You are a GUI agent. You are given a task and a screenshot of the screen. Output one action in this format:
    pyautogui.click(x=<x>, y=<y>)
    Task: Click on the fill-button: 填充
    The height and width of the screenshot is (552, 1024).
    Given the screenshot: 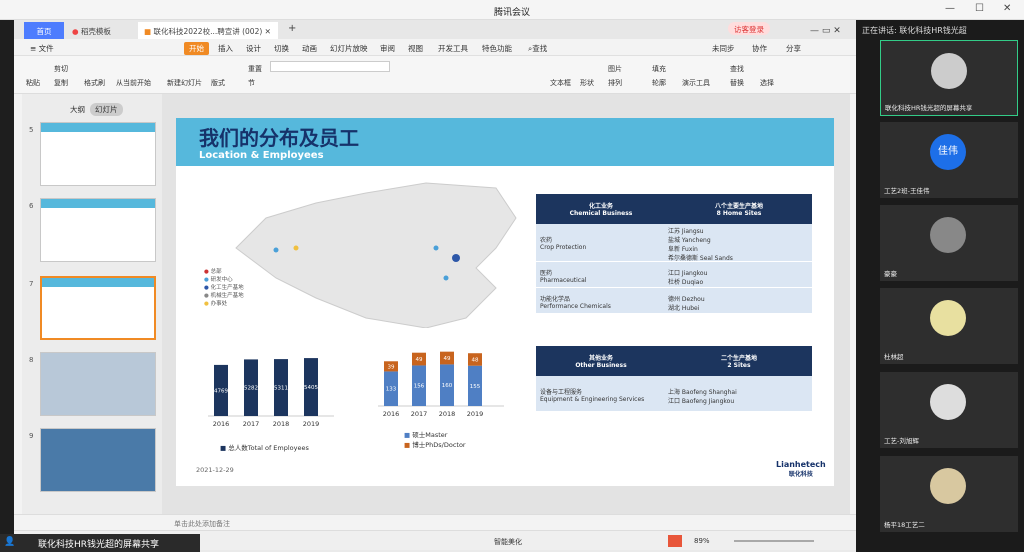 What is the action you would take?
    pyautogui.click(x=659, y=69)
    